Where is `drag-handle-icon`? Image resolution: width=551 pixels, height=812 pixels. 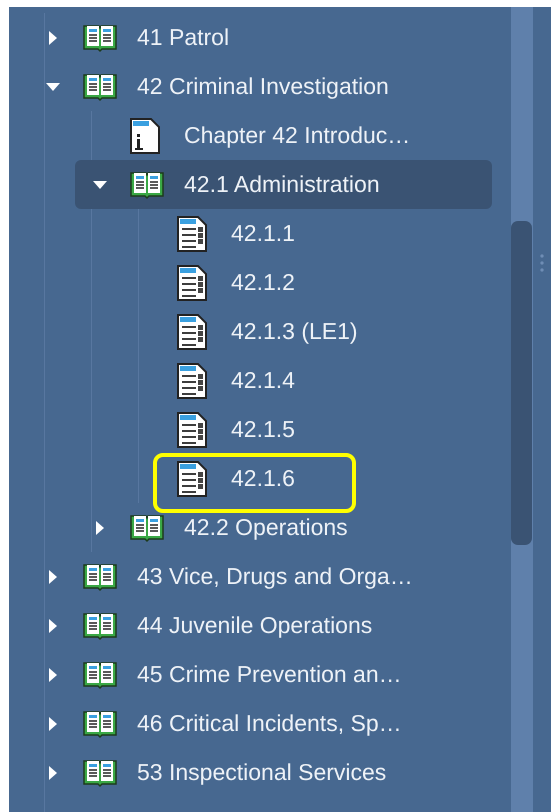 drag-handle-icon is located at coordinates (542, 263).